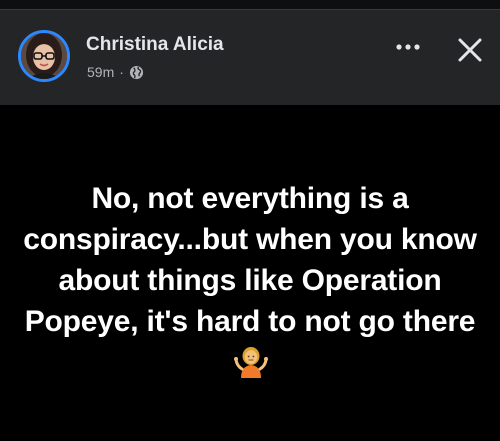 This screenshot has width=500, height=441. What do you see at coordinates (250, 361) in the screenshot?
I see `person-shrugging-emoji-icon` at bounding box center [250, 361].